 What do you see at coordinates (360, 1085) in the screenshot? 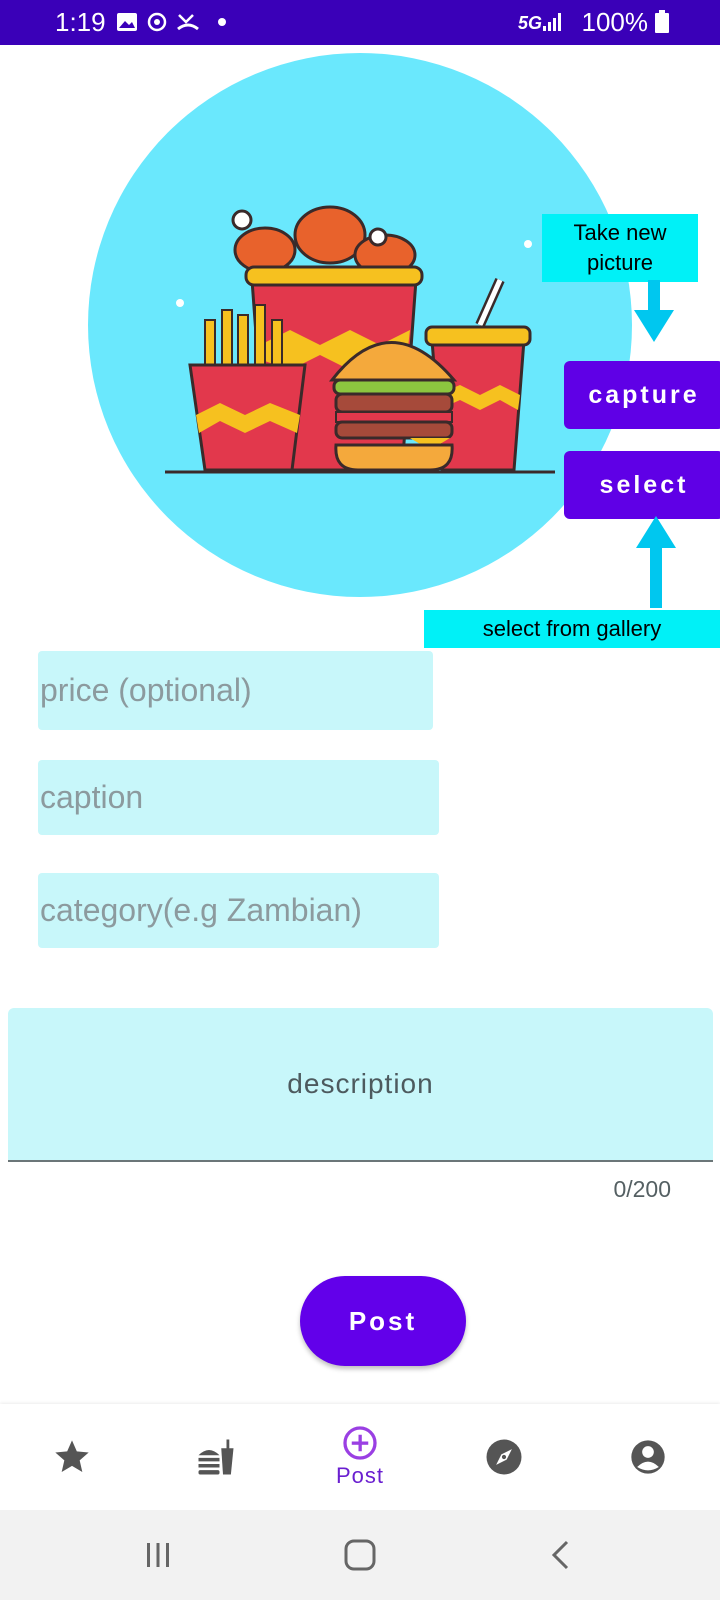
I see `description-input: description` at bounding box center [360, 1085].